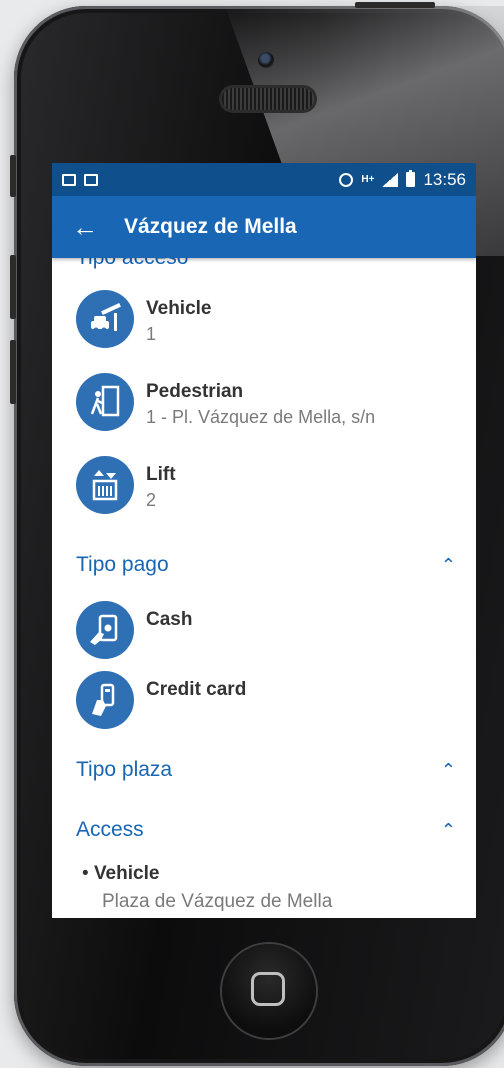 The width and height of the screenshot is (504, 1068). What do you see at coordinates (13, 287) in the screenshot?
I see `volume-up-button` at bounding box center [13, 287].